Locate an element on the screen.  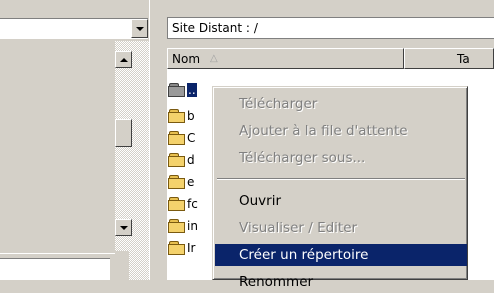
file-list-header: Nom △ Ta is located at coordinates (330, 58).